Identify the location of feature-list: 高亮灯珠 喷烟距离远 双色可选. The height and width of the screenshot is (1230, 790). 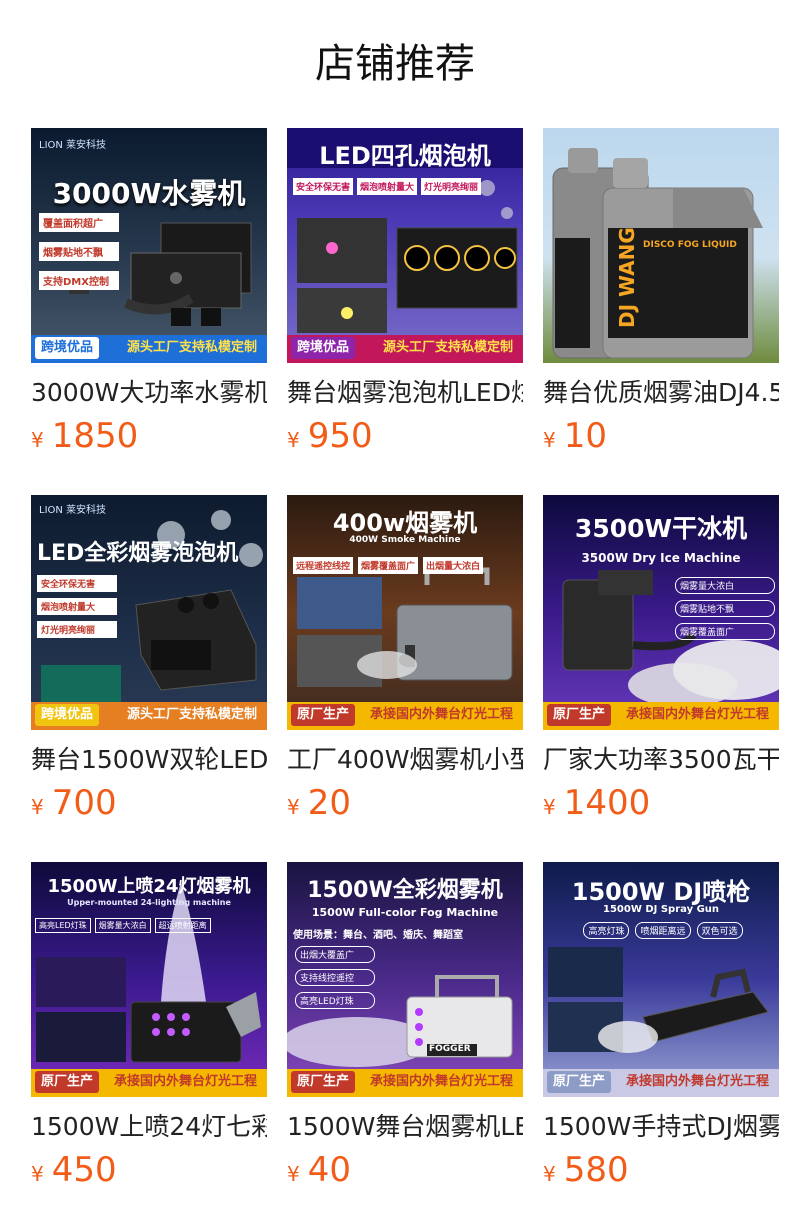
(663, 930).